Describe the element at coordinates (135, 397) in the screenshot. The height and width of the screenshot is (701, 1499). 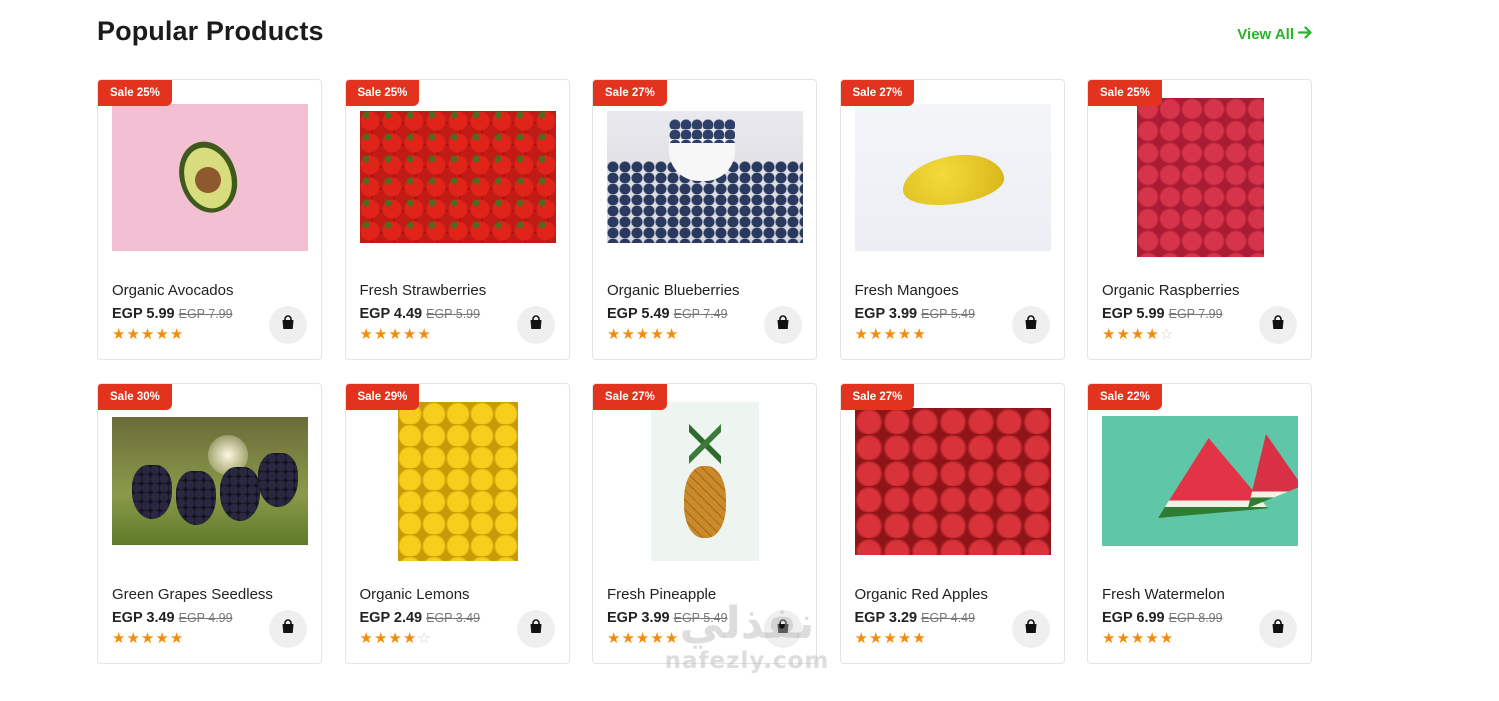
I see `sale-badge: Sale 30%` at that location.